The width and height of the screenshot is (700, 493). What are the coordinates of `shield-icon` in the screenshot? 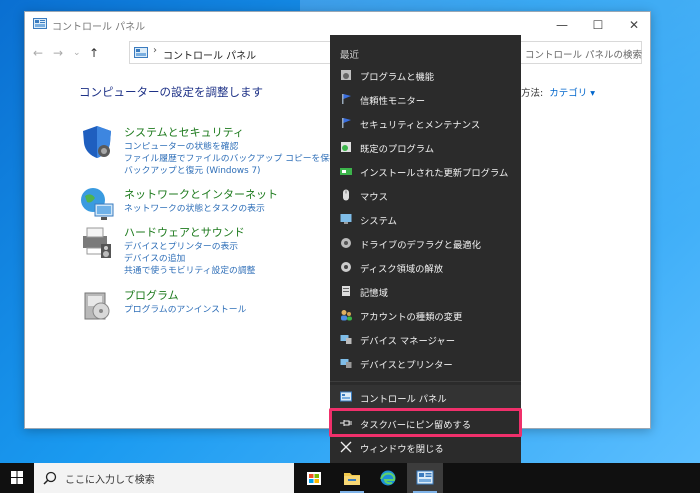 It's located at (97, 142).